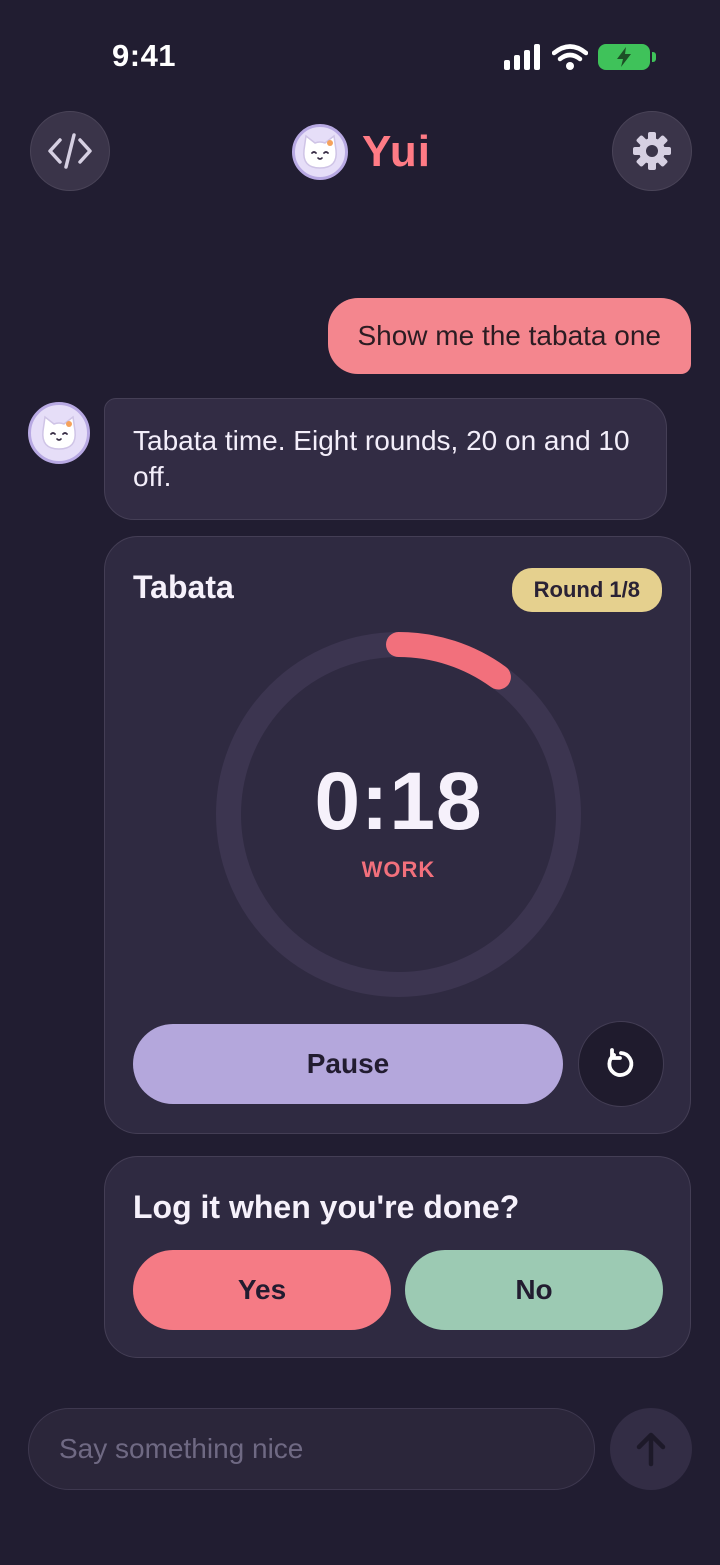 This screenshot has width=720, height=1565. What do you see at coordinates (509, 336) in the screenshot?
I see `user-message-bubble: Show me the tabata one` at bounding box center [509, 336].